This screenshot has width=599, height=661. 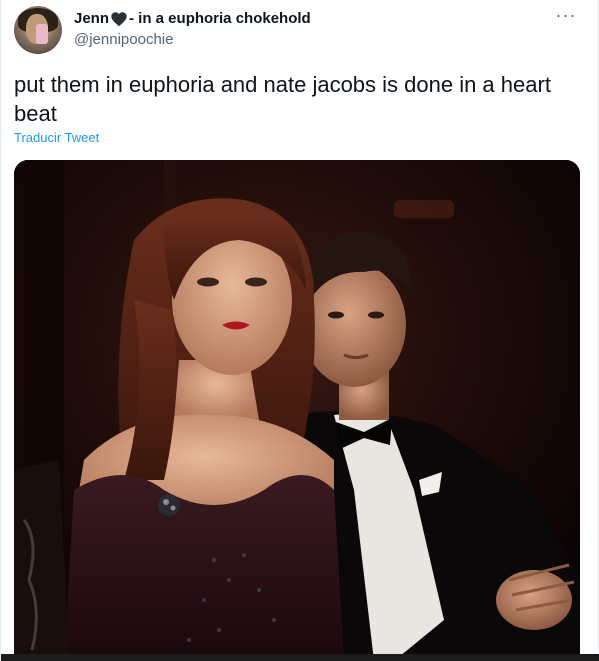 I want to click on display-name: Jenn - in a euphoria chokehold, so click(x=192, y=18).